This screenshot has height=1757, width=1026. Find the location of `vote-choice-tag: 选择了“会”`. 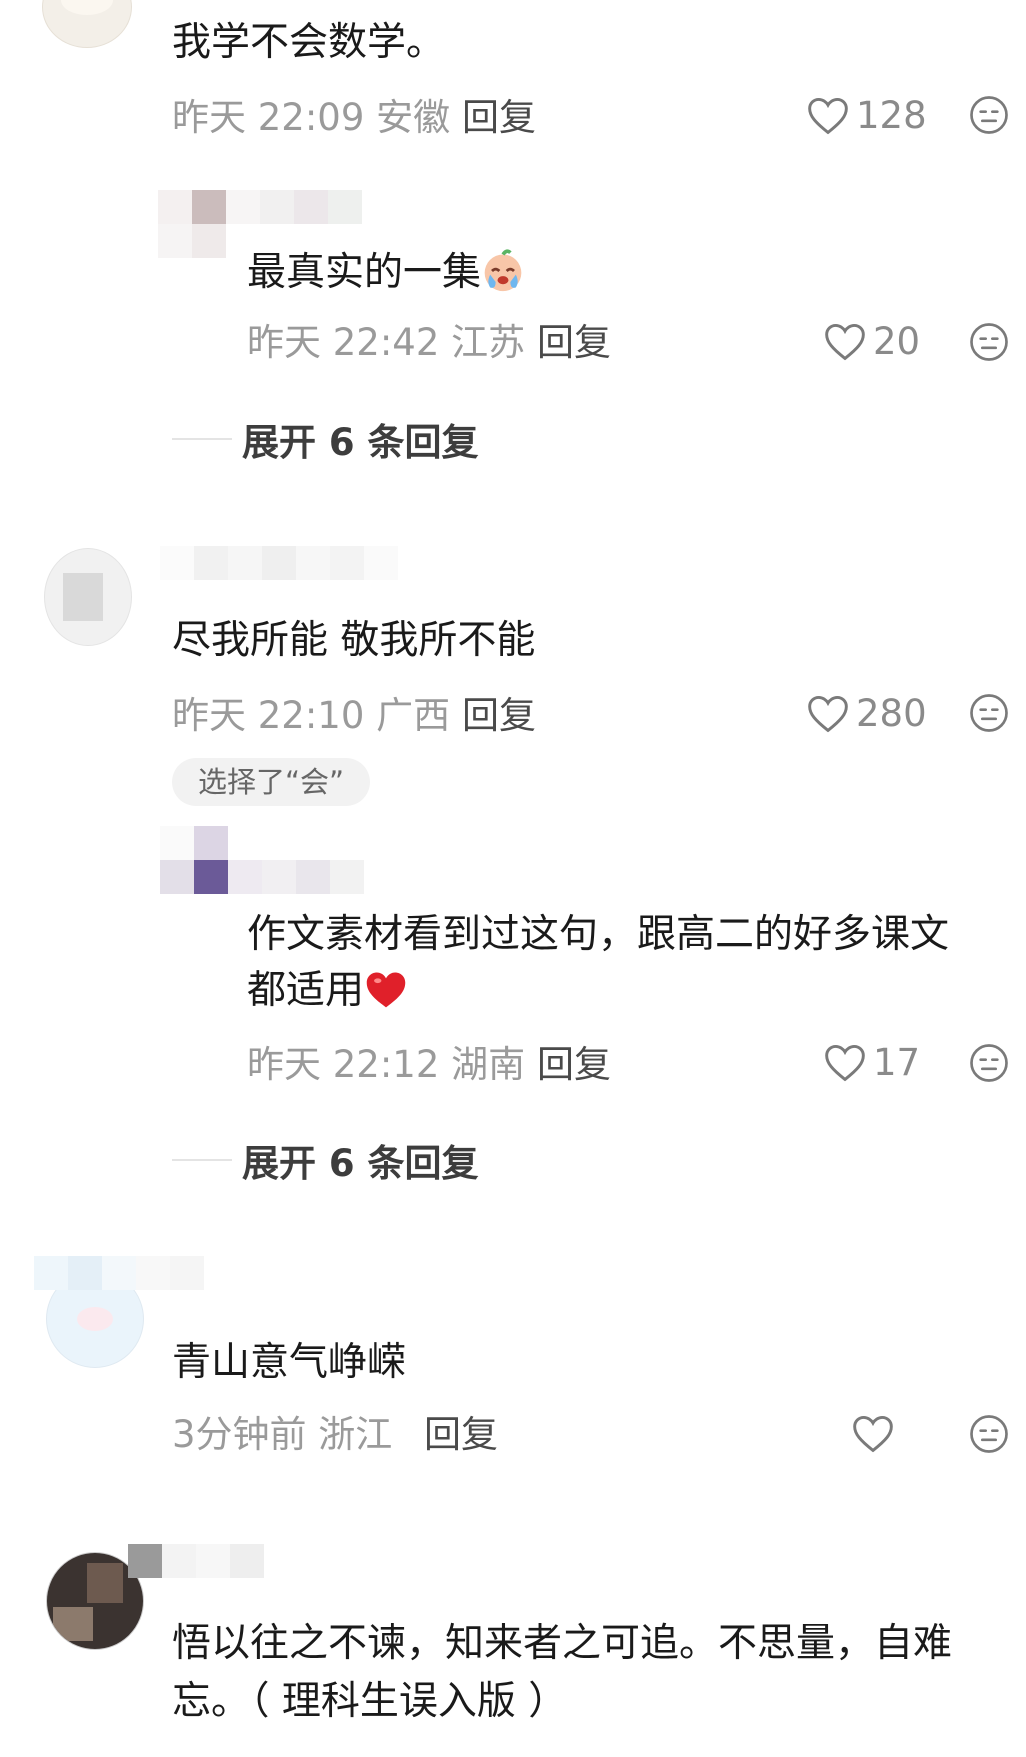

vote-choice-tag: 选择了“会” is located at coordinates (271, 782).